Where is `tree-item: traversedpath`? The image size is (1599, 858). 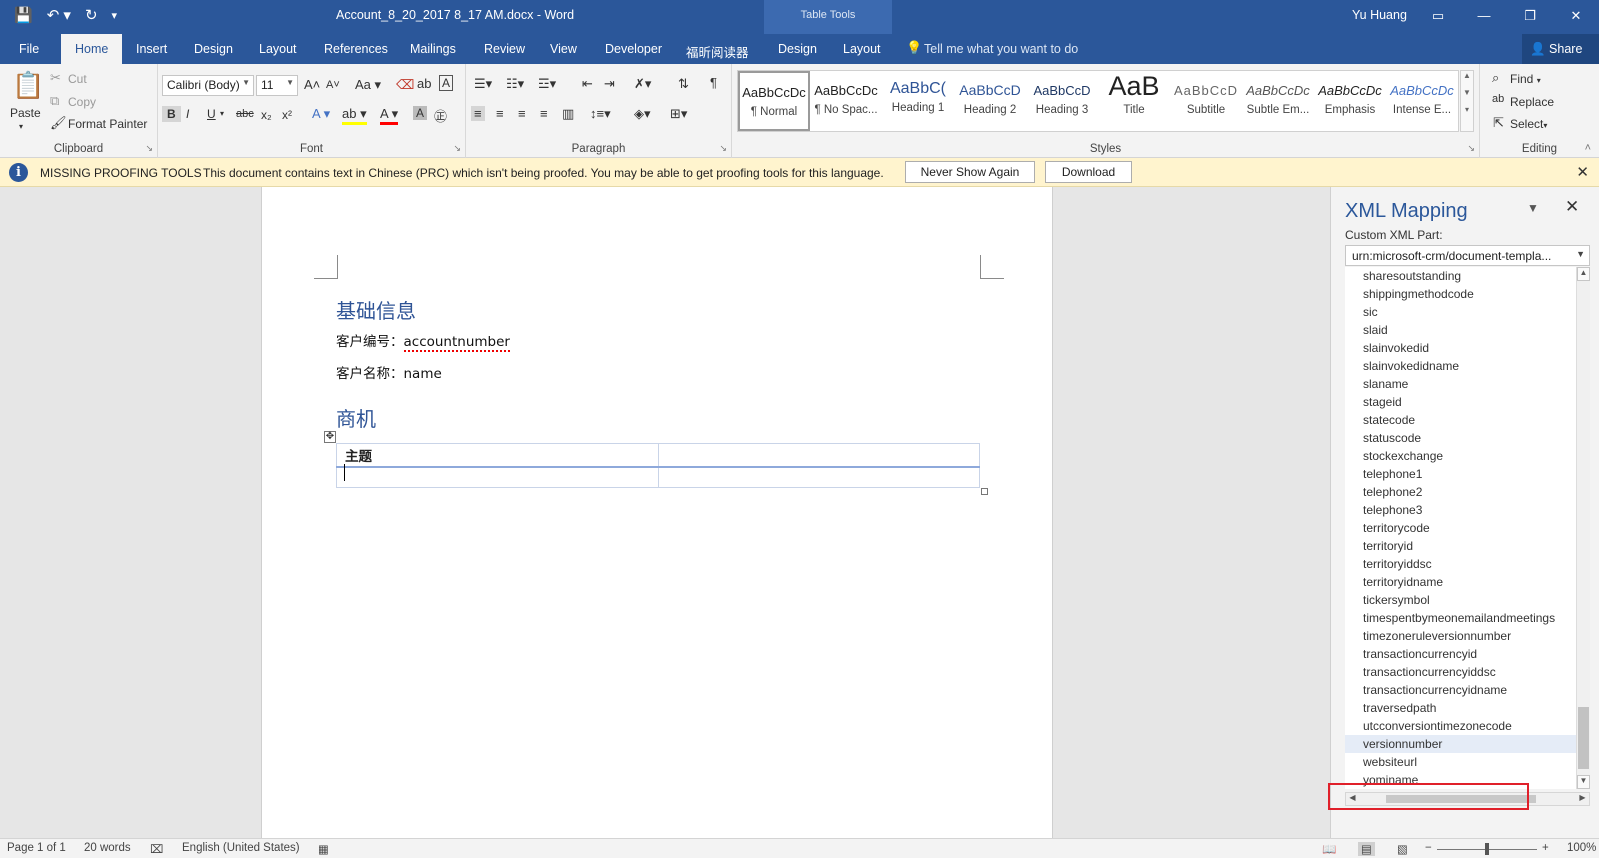 tree-item: traversedpath is located at coordinates (1460, 708).